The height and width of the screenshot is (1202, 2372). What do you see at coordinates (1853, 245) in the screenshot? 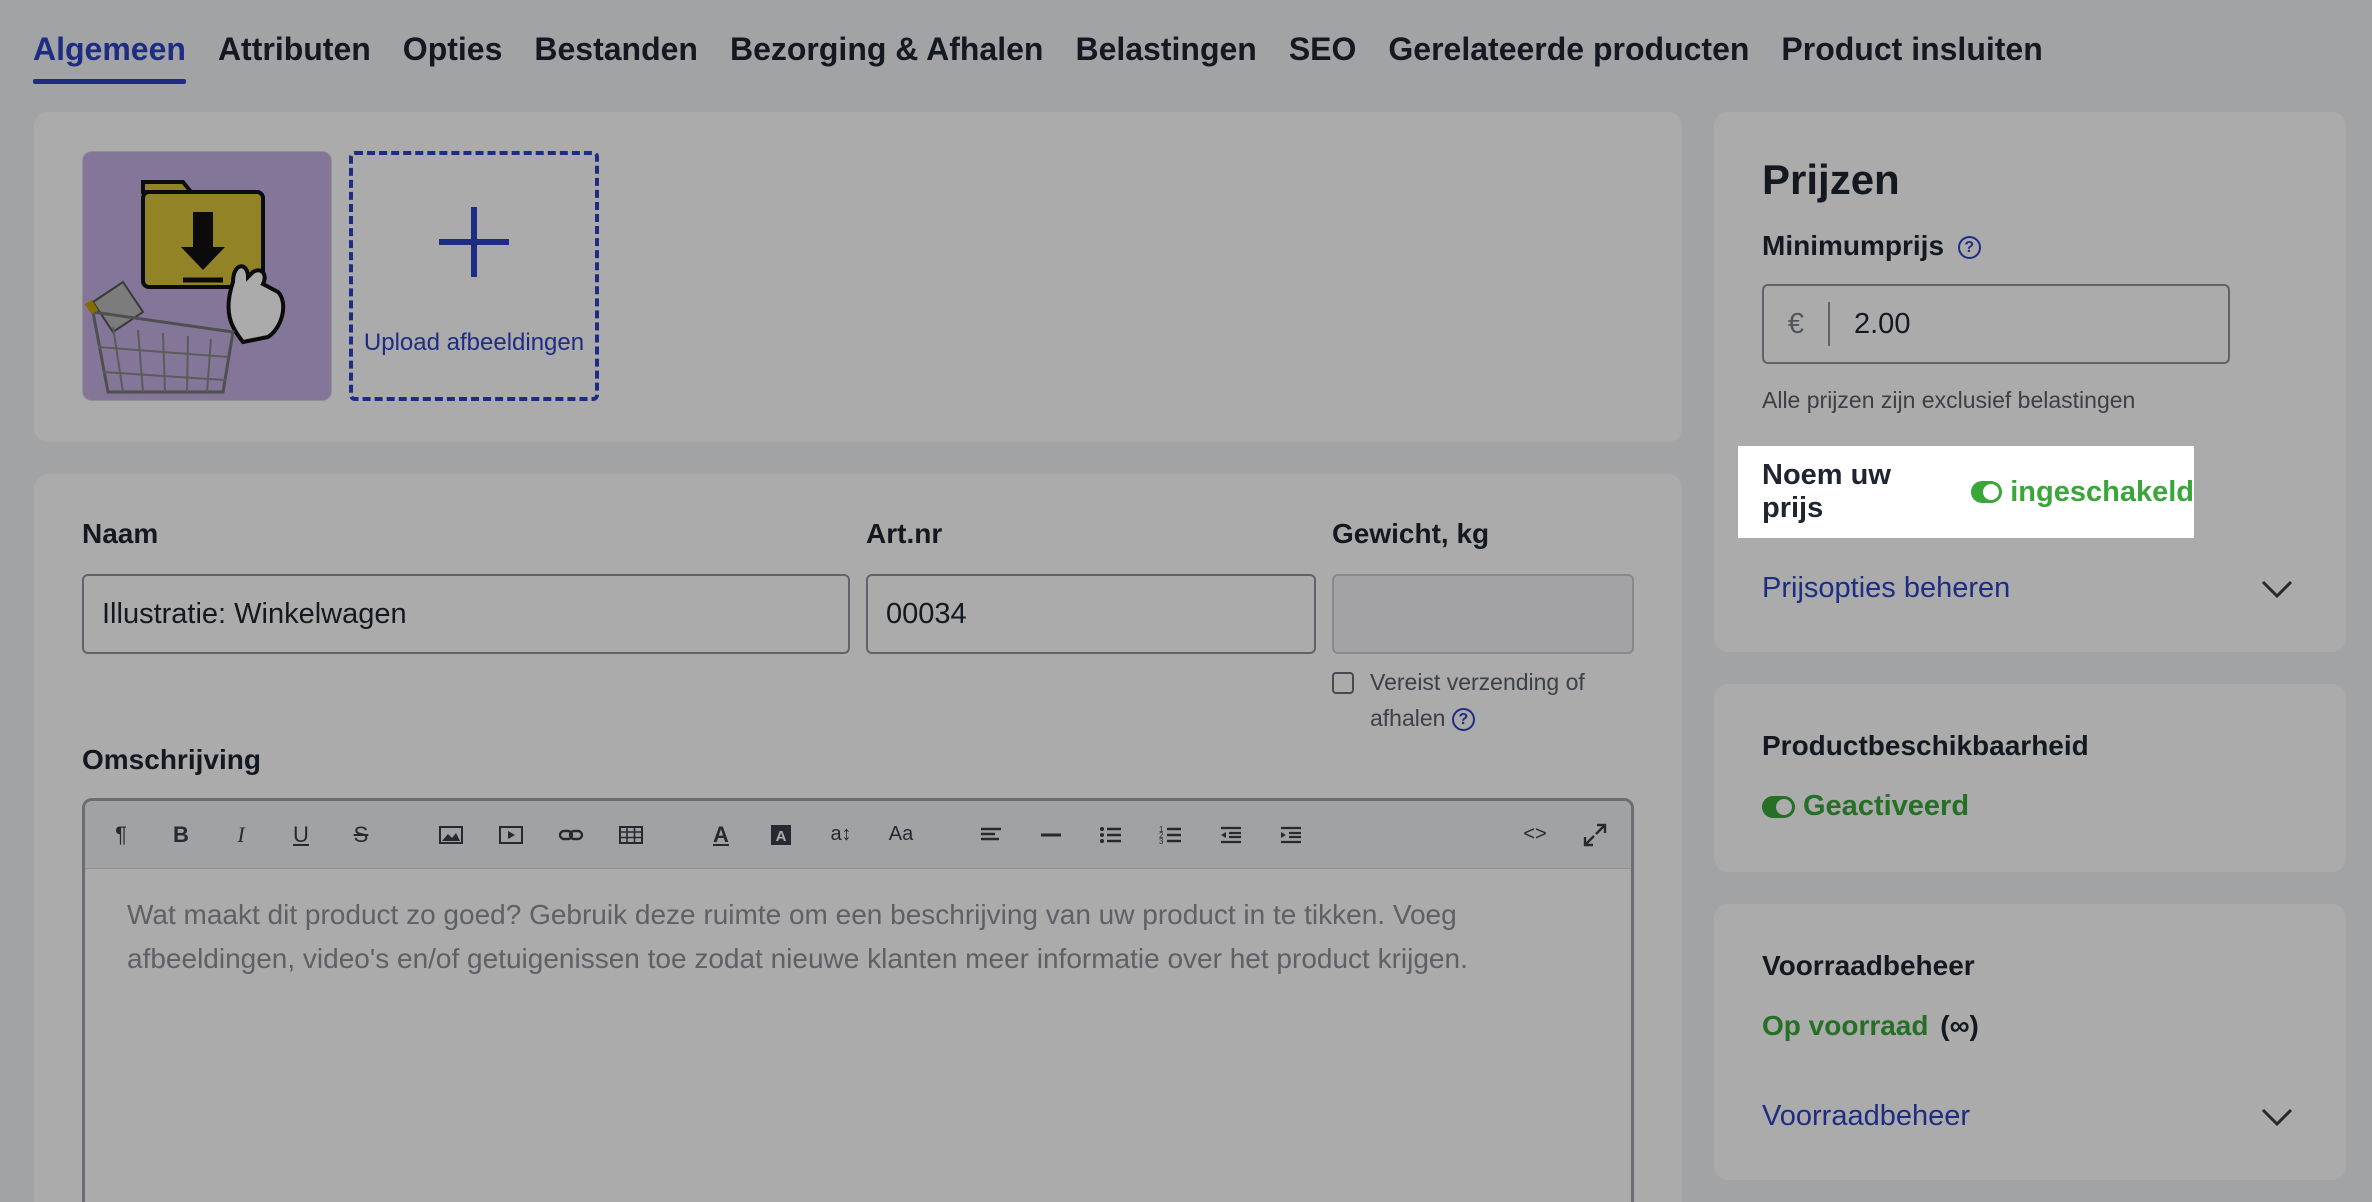
I see `min-price-label-text: Minimumprijs` at bounding box center [1853, 245].